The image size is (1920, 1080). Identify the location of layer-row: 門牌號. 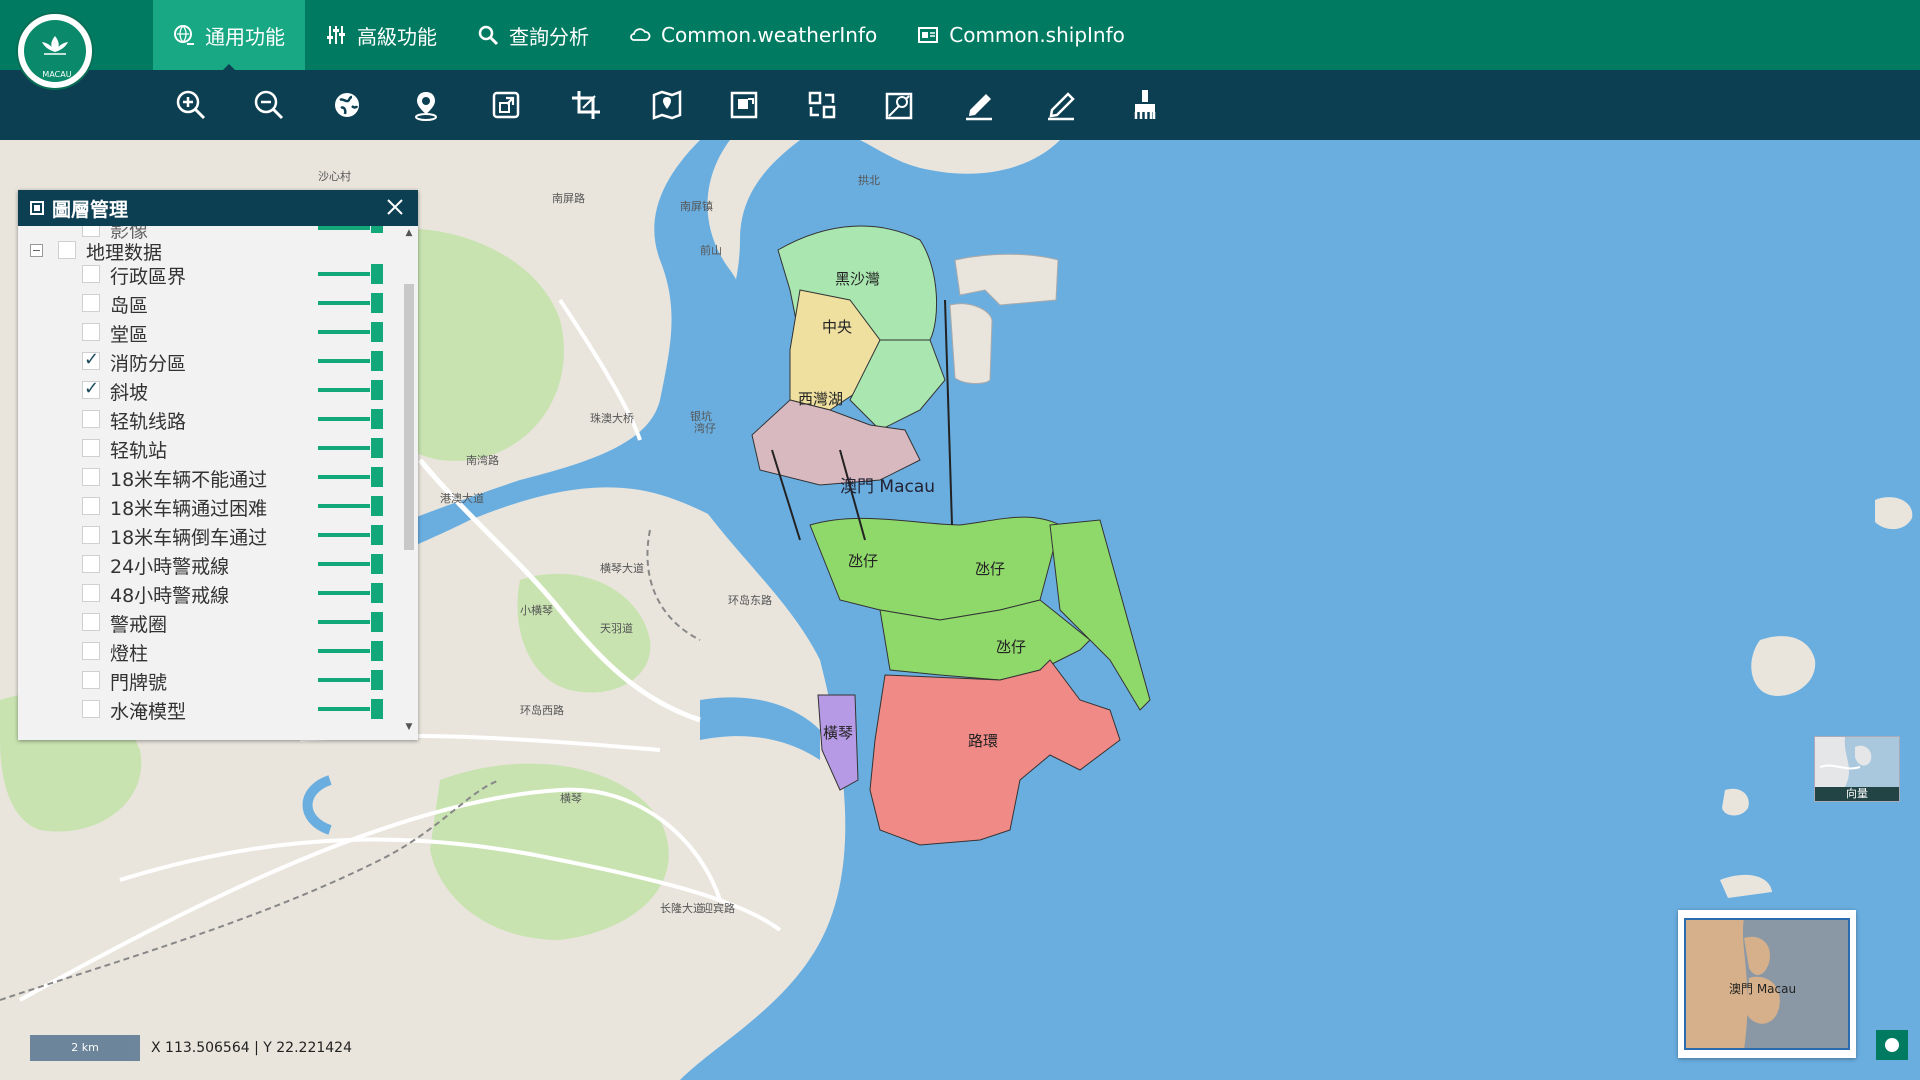
(209, 680).